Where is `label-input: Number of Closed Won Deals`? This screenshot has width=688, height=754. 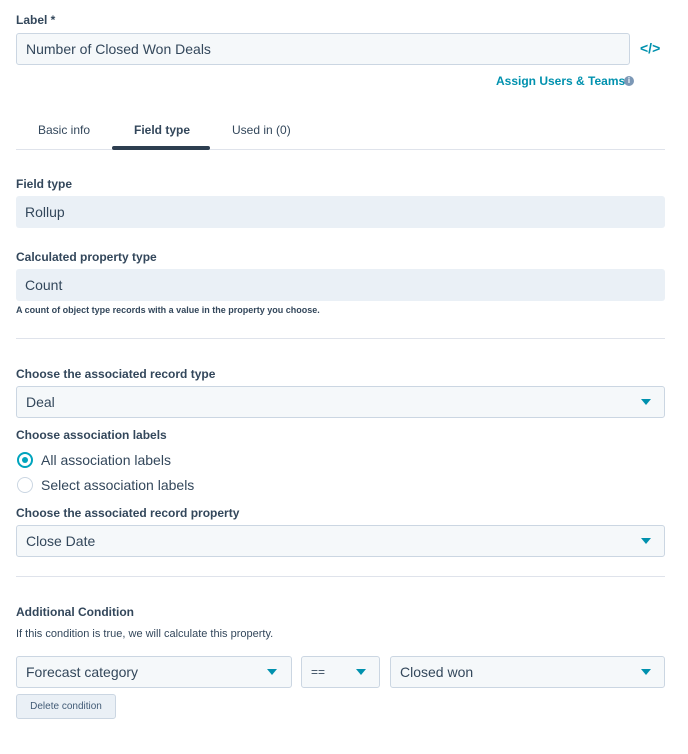
label-input: Number of Closed Won Deals is located at coordinates (323, 49).